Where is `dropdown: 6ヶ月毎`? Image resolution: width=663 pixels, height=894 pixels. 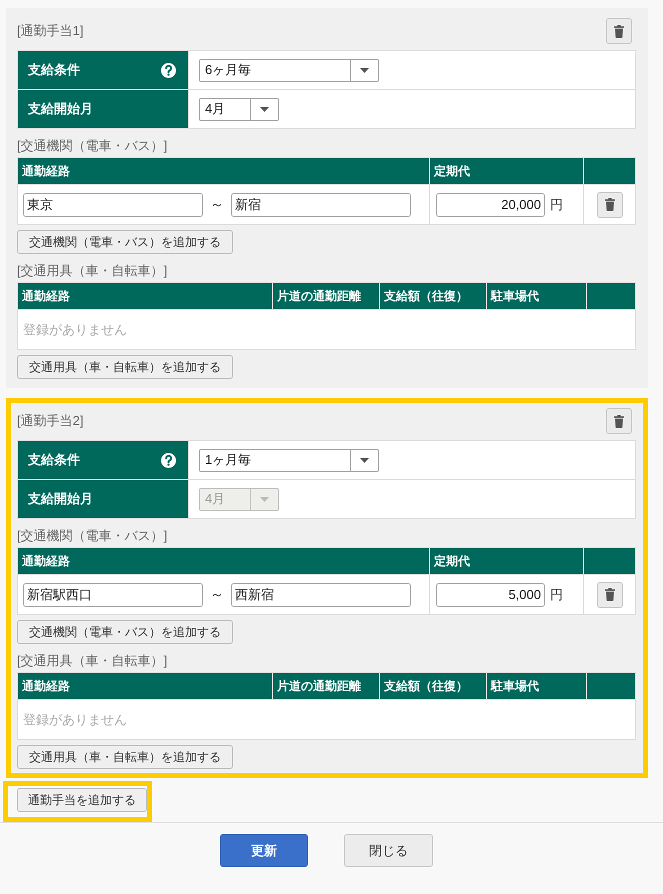 dropdown: 6ヶ月毎 is located at coordinates (289, 70).